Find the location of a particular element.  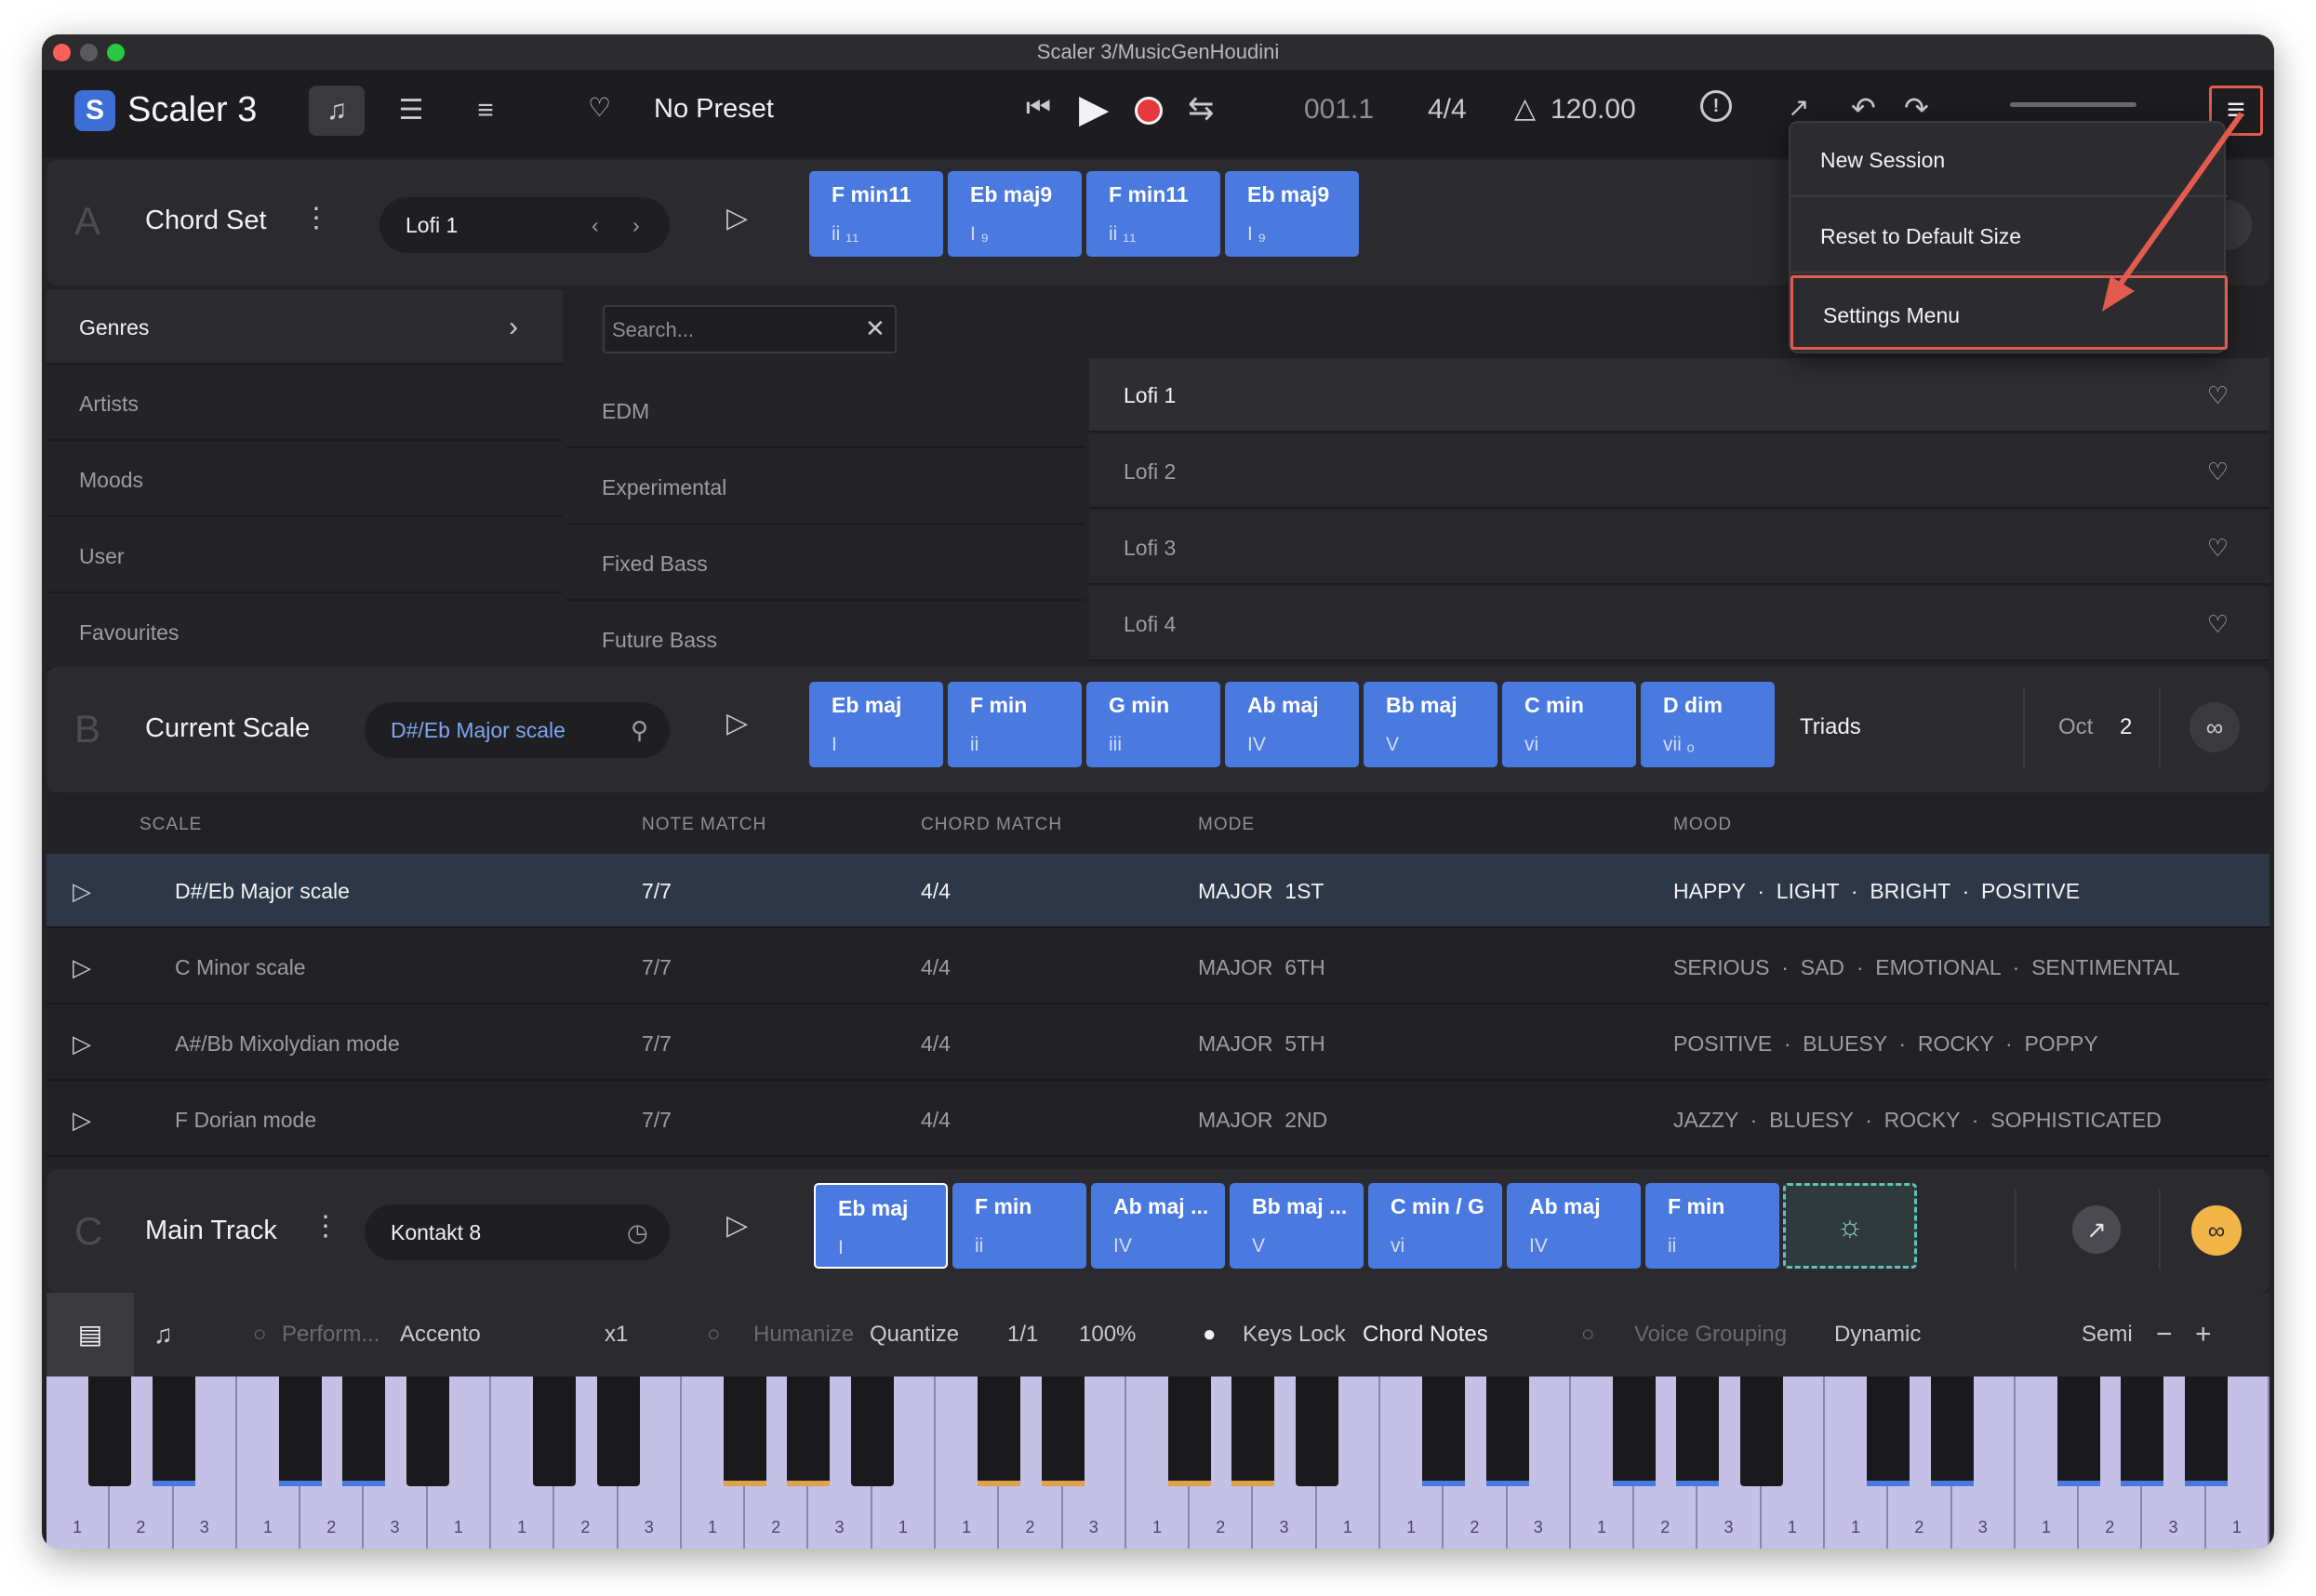

metronome-icon: △ is located at coordinates (1525, 109).